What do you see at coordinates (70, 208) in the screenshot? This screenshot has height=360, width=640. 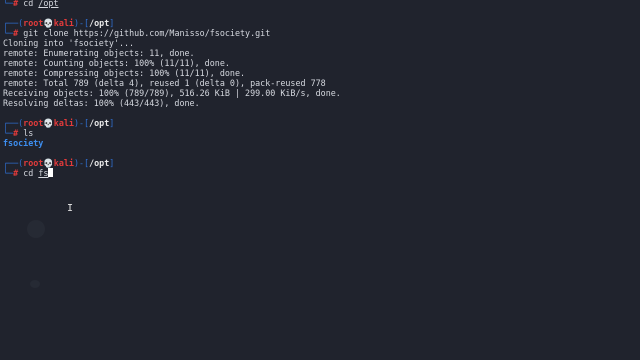 I see `mouse-ibeam-icon: I` at bounding box center [70, 208].